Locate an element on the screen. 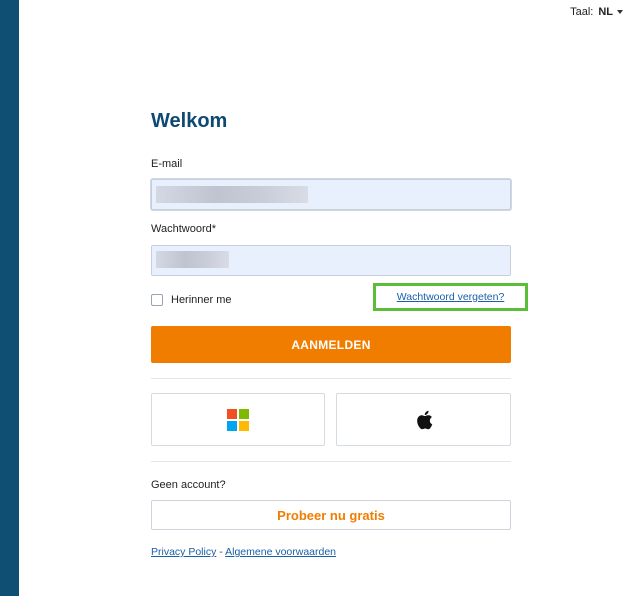 This screenshot has height=596, width=634. language-selector: Taal: NL is located at coordinates (596, 12).